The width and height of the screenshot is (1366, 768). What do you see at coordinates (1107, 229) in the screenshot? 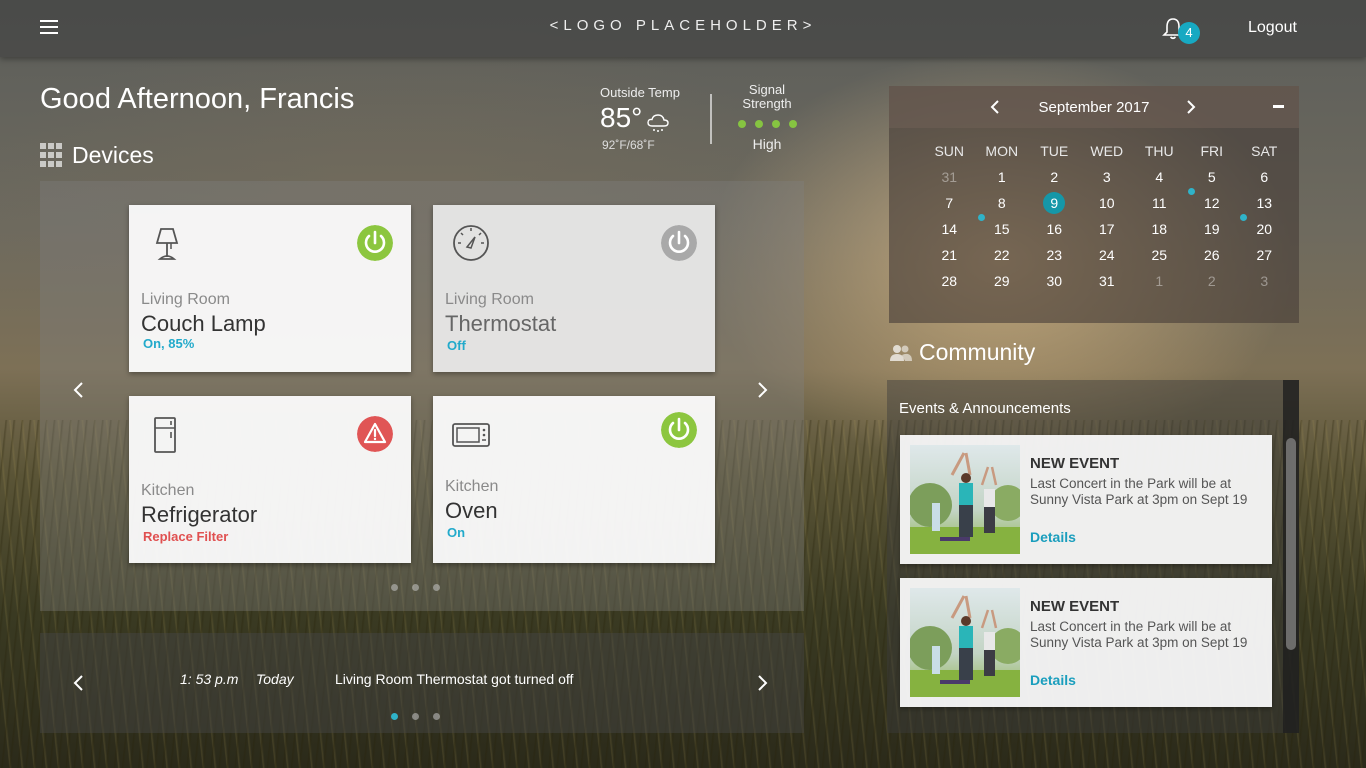
I see `calendar-day: 17` at bounding box center [1107, 229].